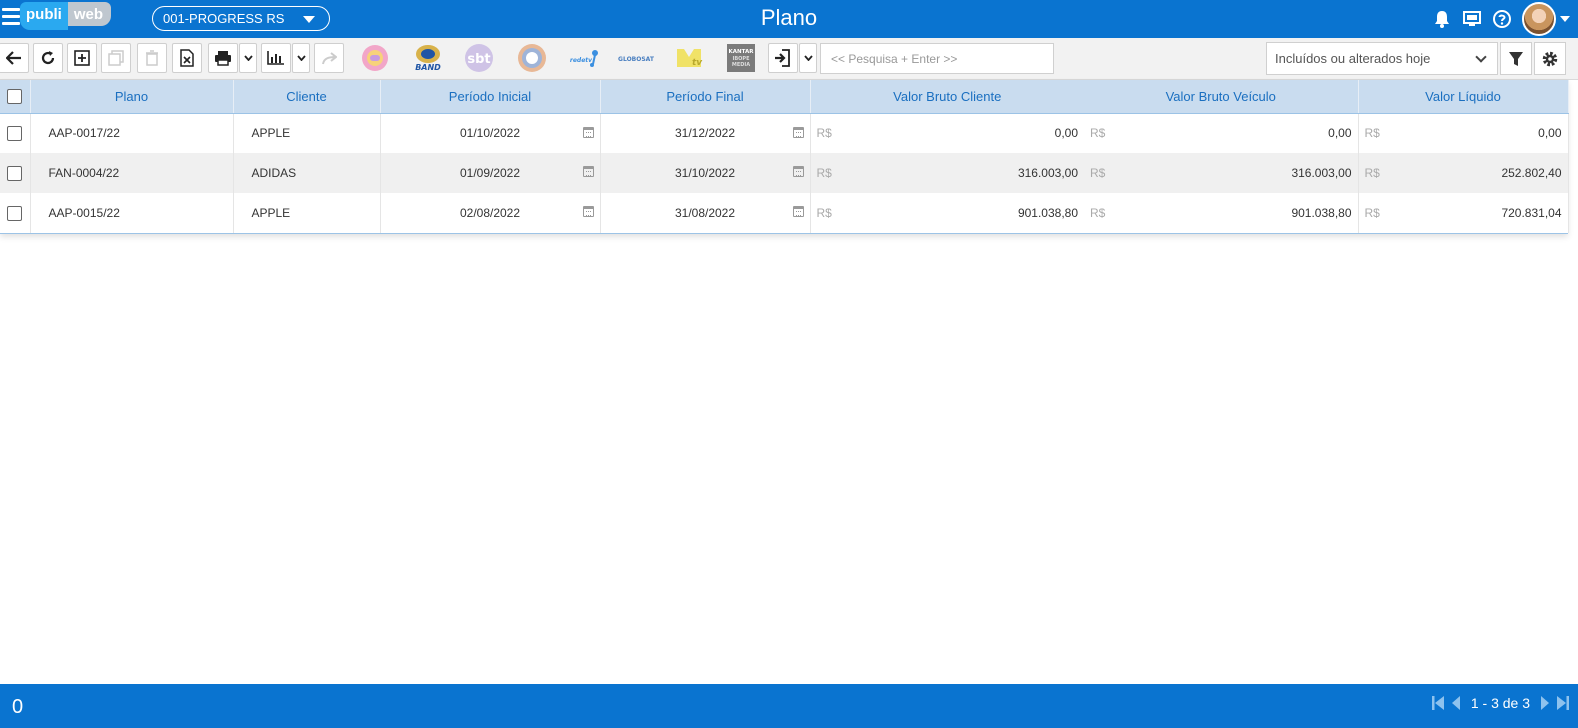  I want to click on svg-text: GLOBOSAT, so click(636, 59).